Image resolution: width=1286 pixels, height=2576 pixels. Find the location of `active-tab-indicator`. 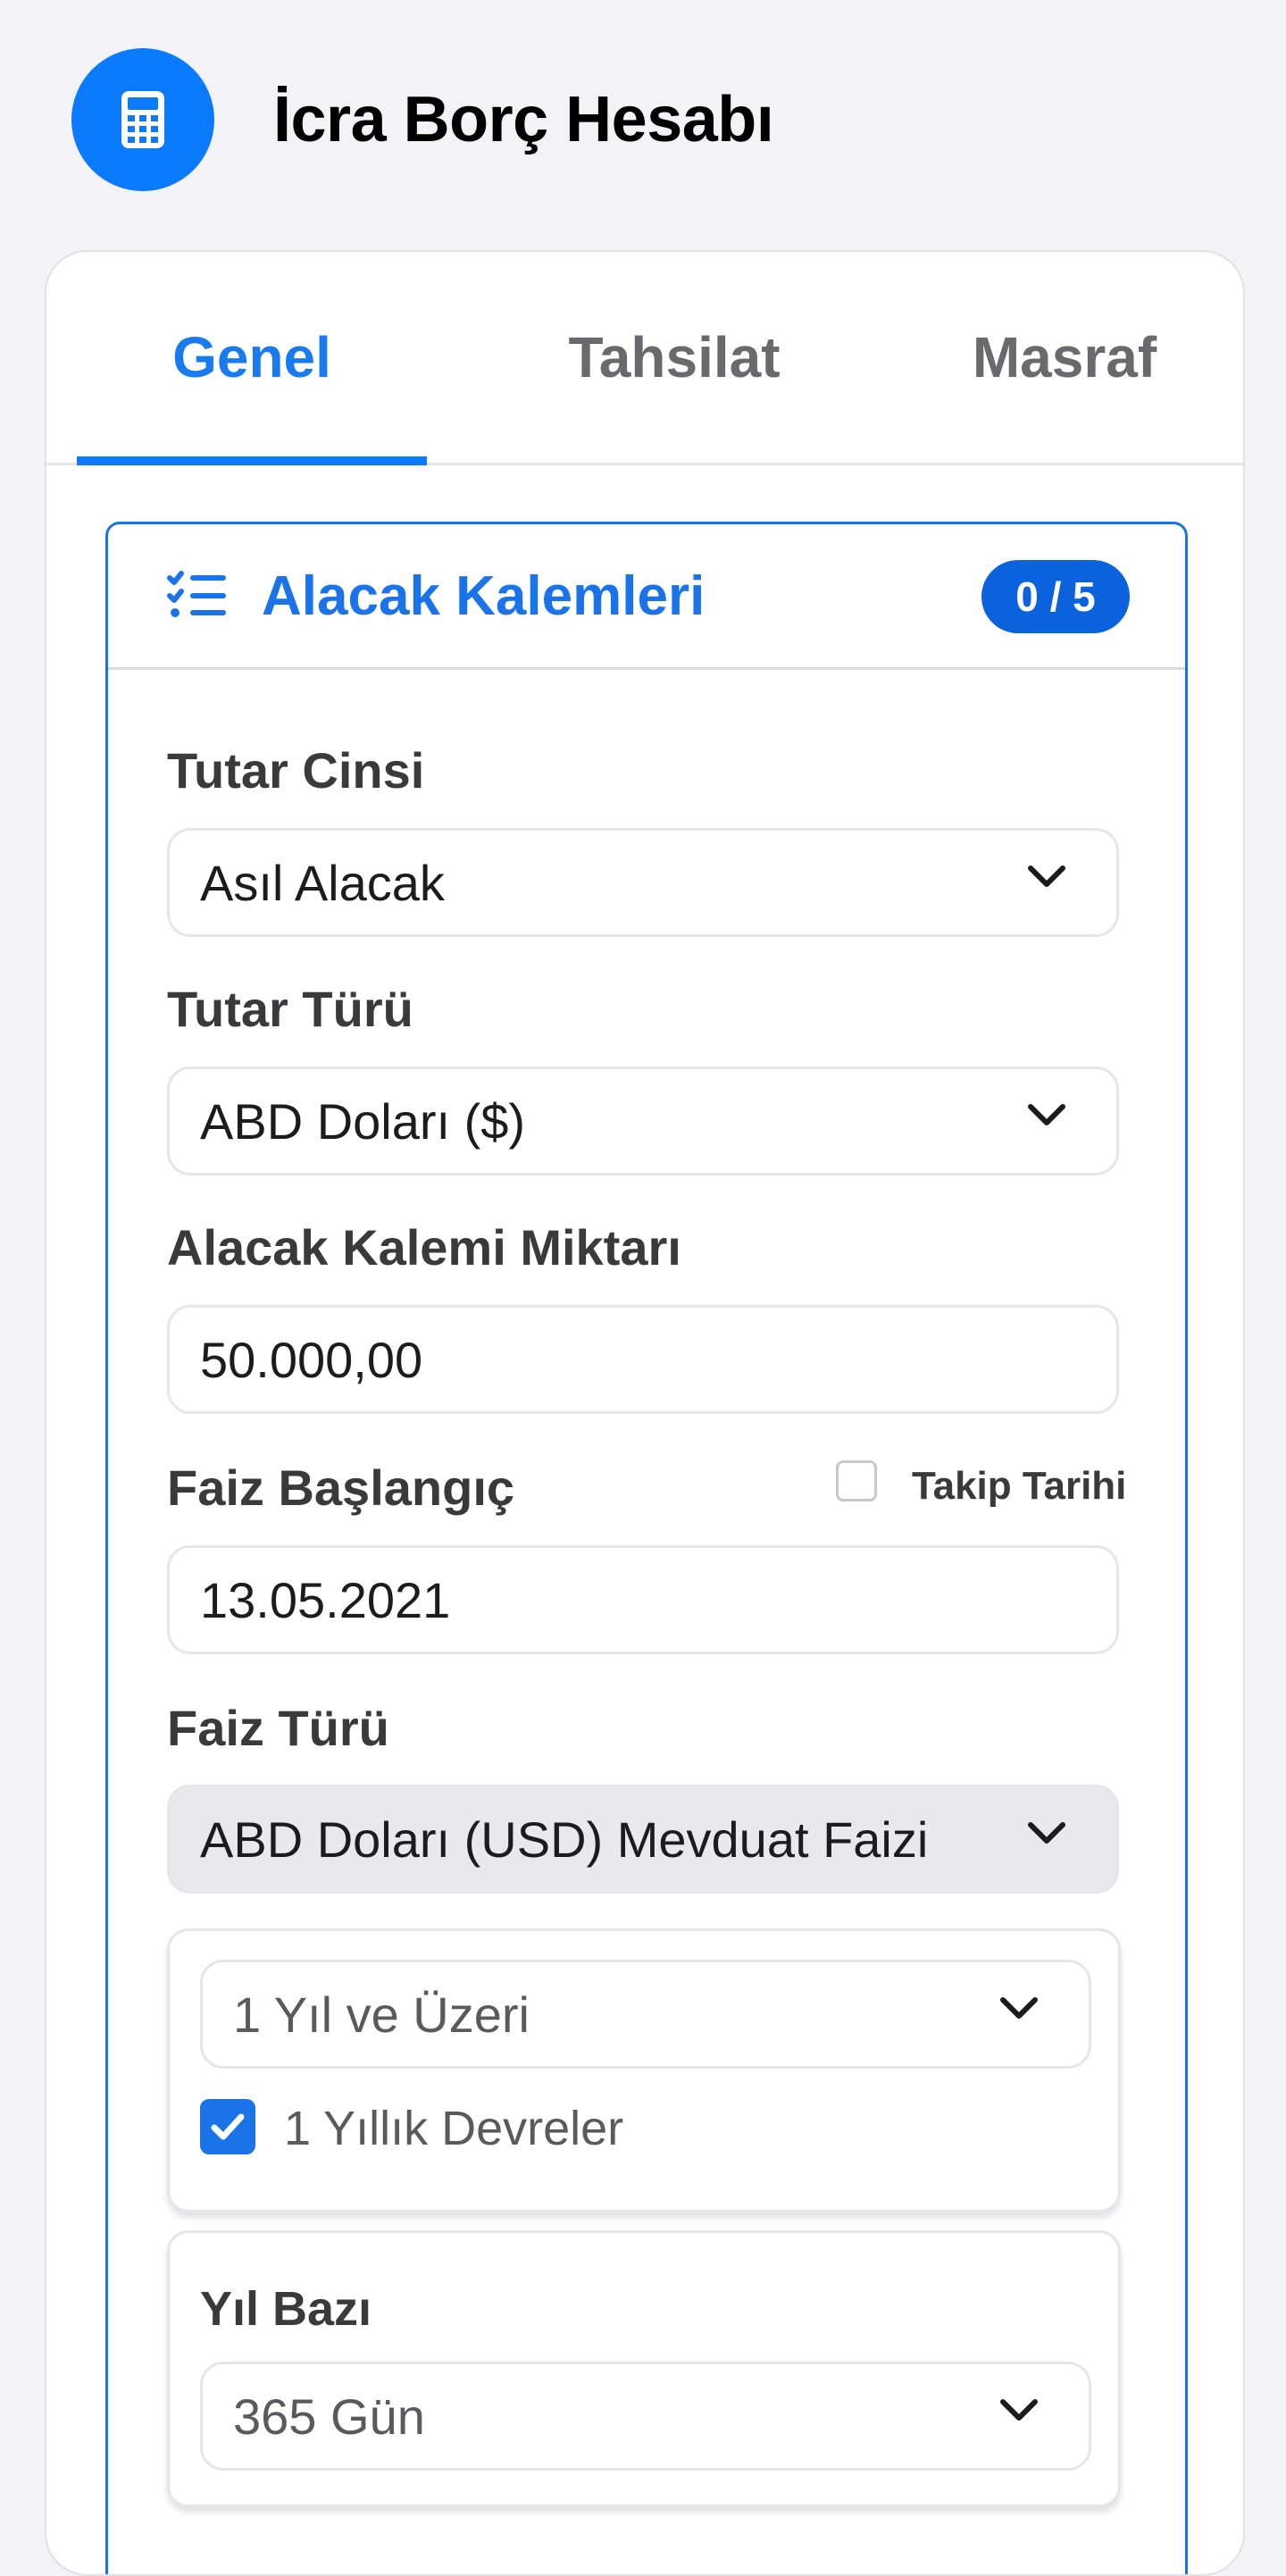

active-tab-indicator is located at coordinates (252, 461).